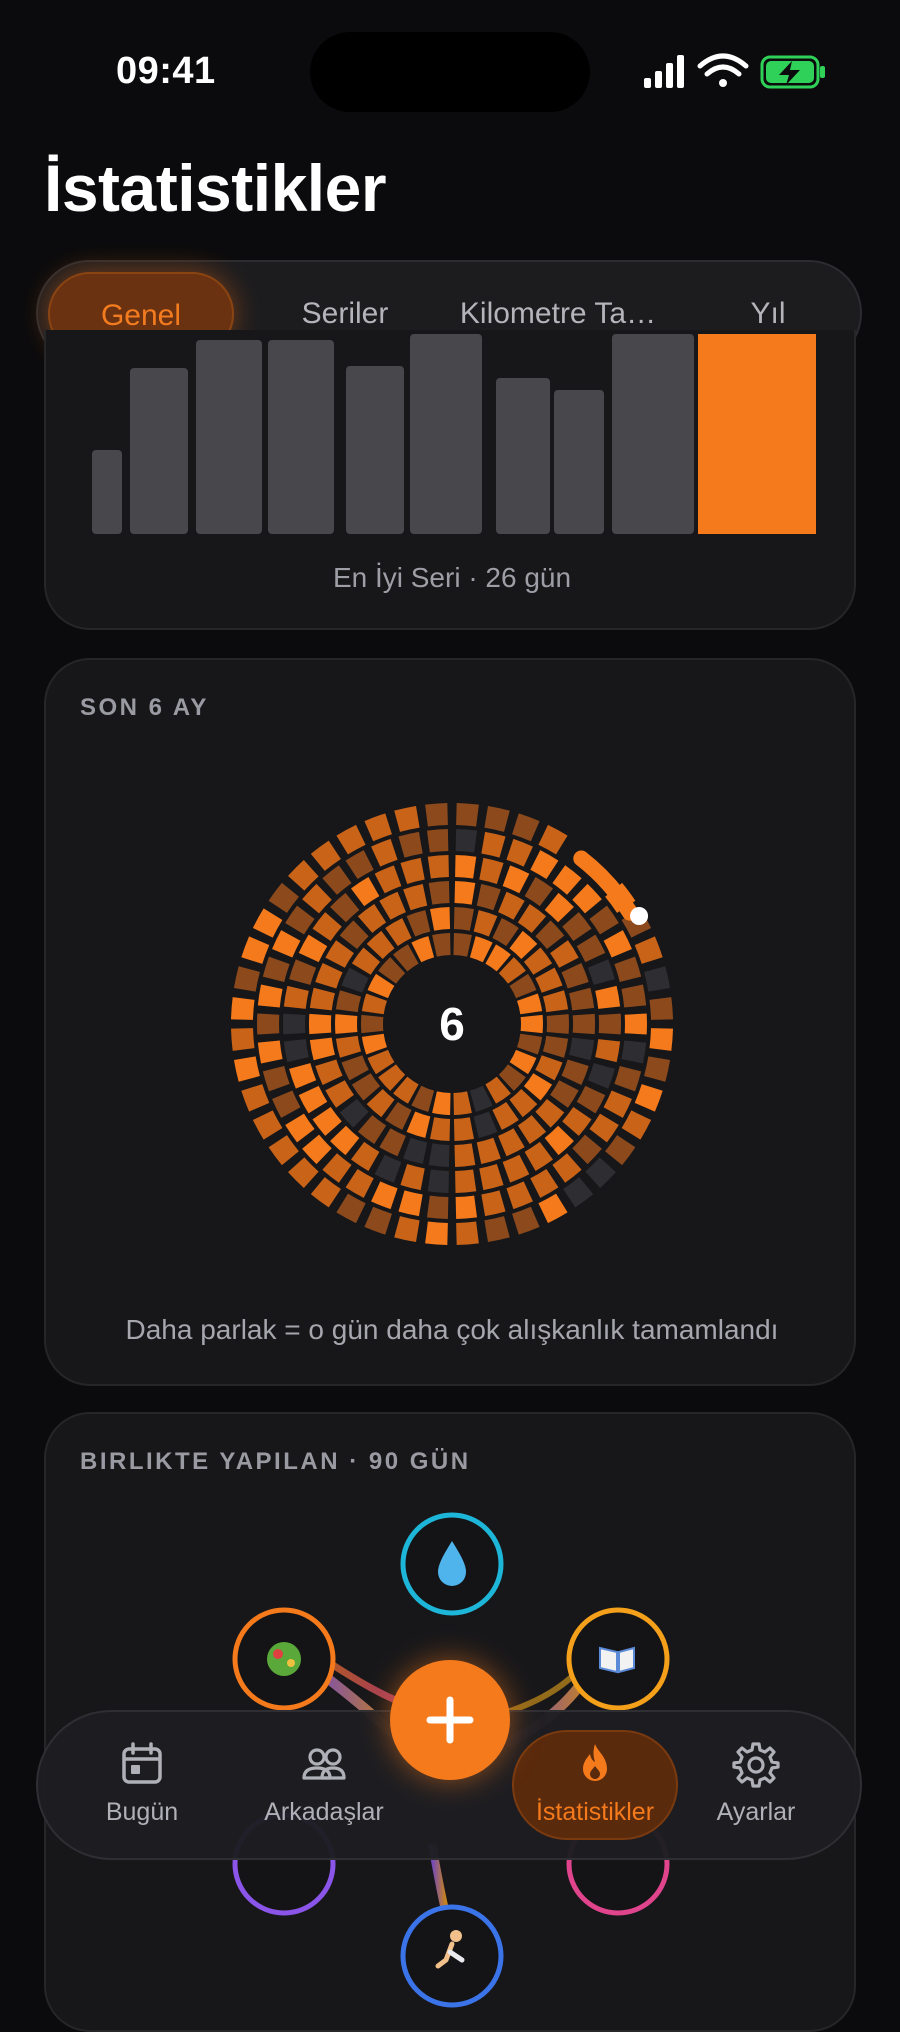  I want to click on running-node, so click(452, 1956).